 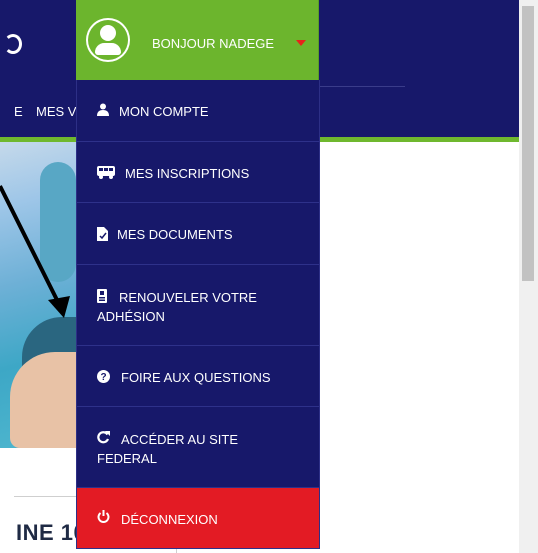 I want to click on document-icon, so click(x=102, y=234).